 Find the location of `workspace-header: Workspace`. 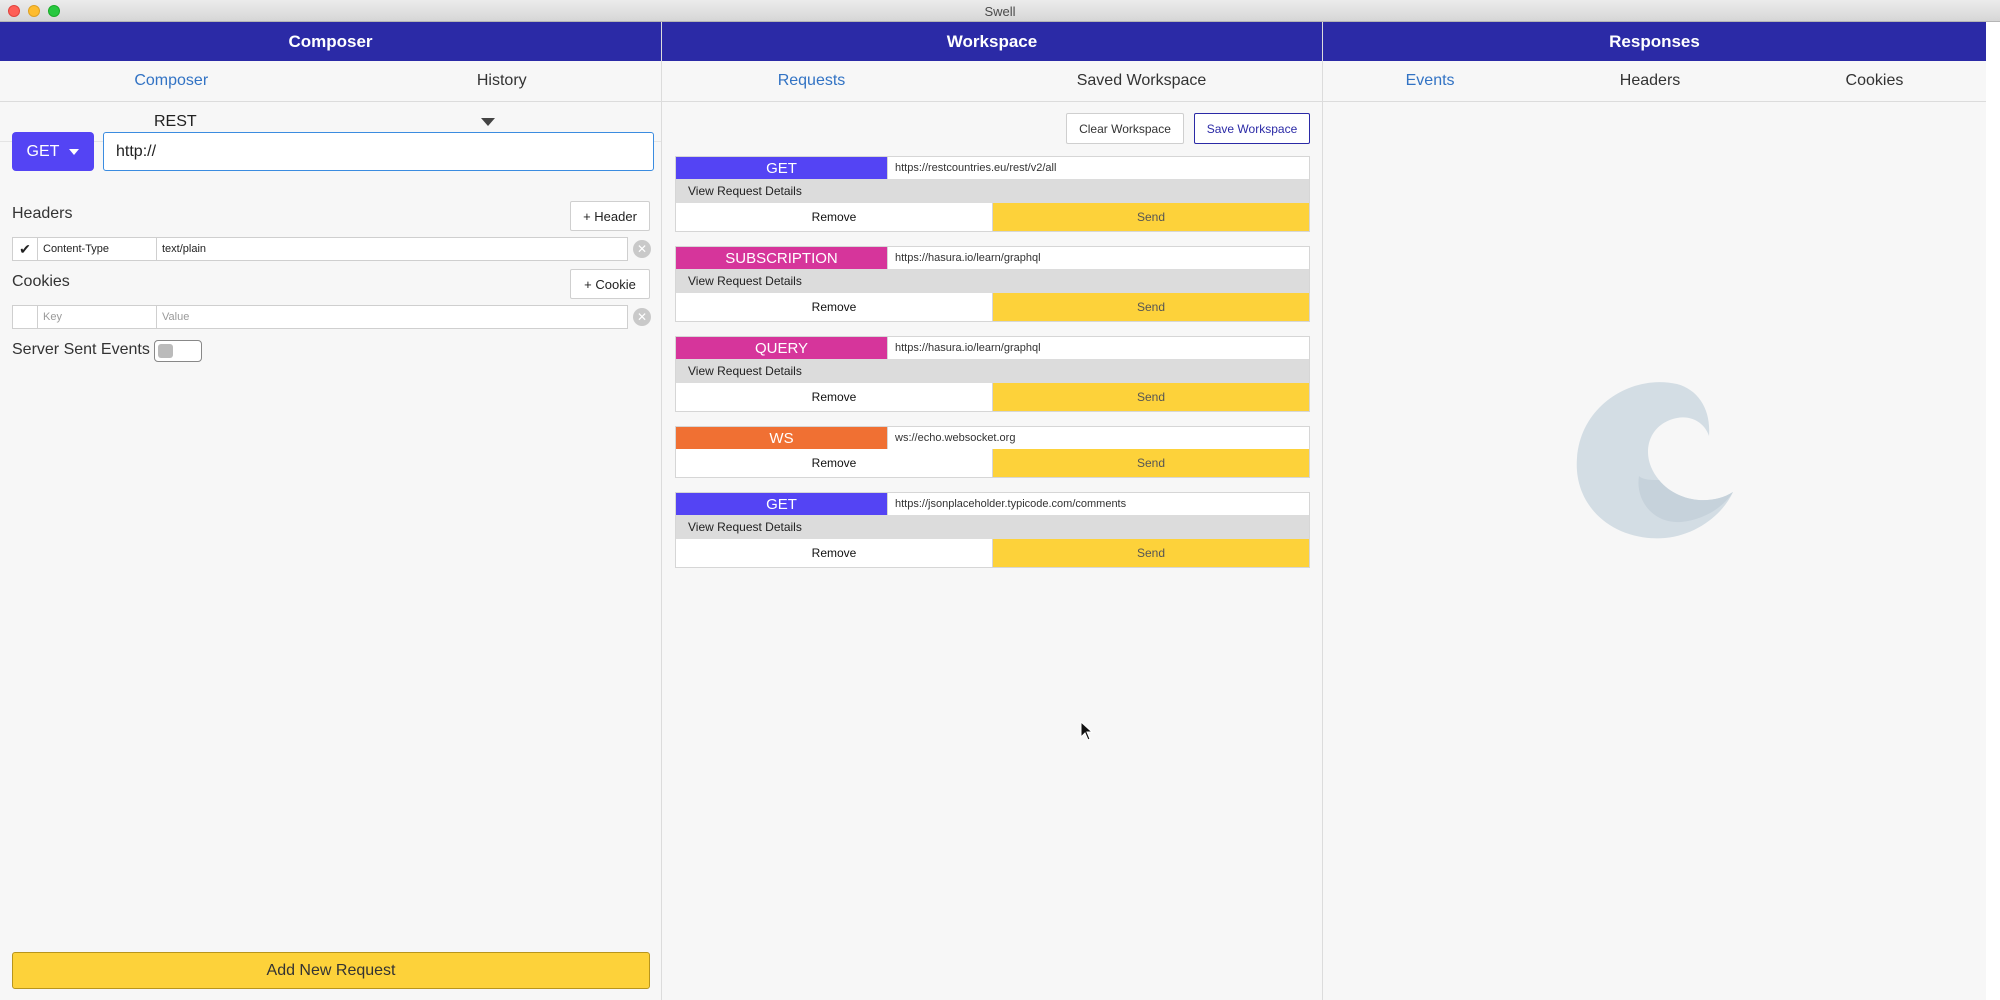

workspace-header: Workspace is located at coordinates (992, 41).